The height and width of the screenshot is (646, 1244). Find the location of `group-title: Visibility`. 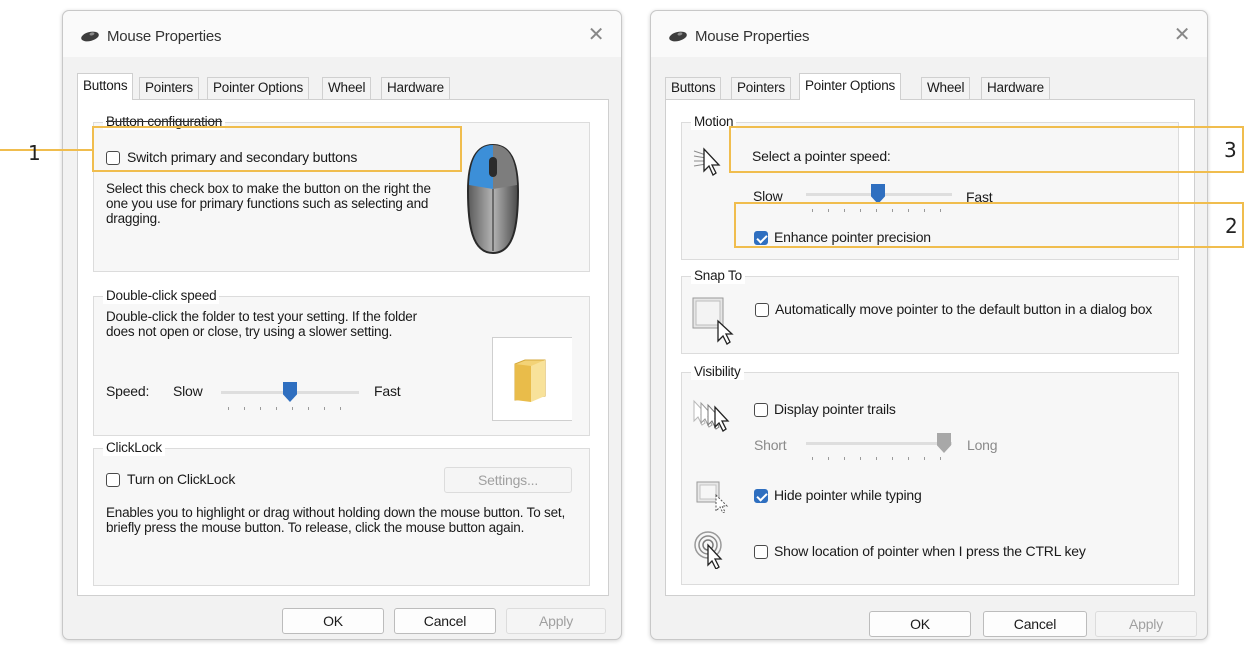

group-title: Visibility is located at coordinates (717, 372).